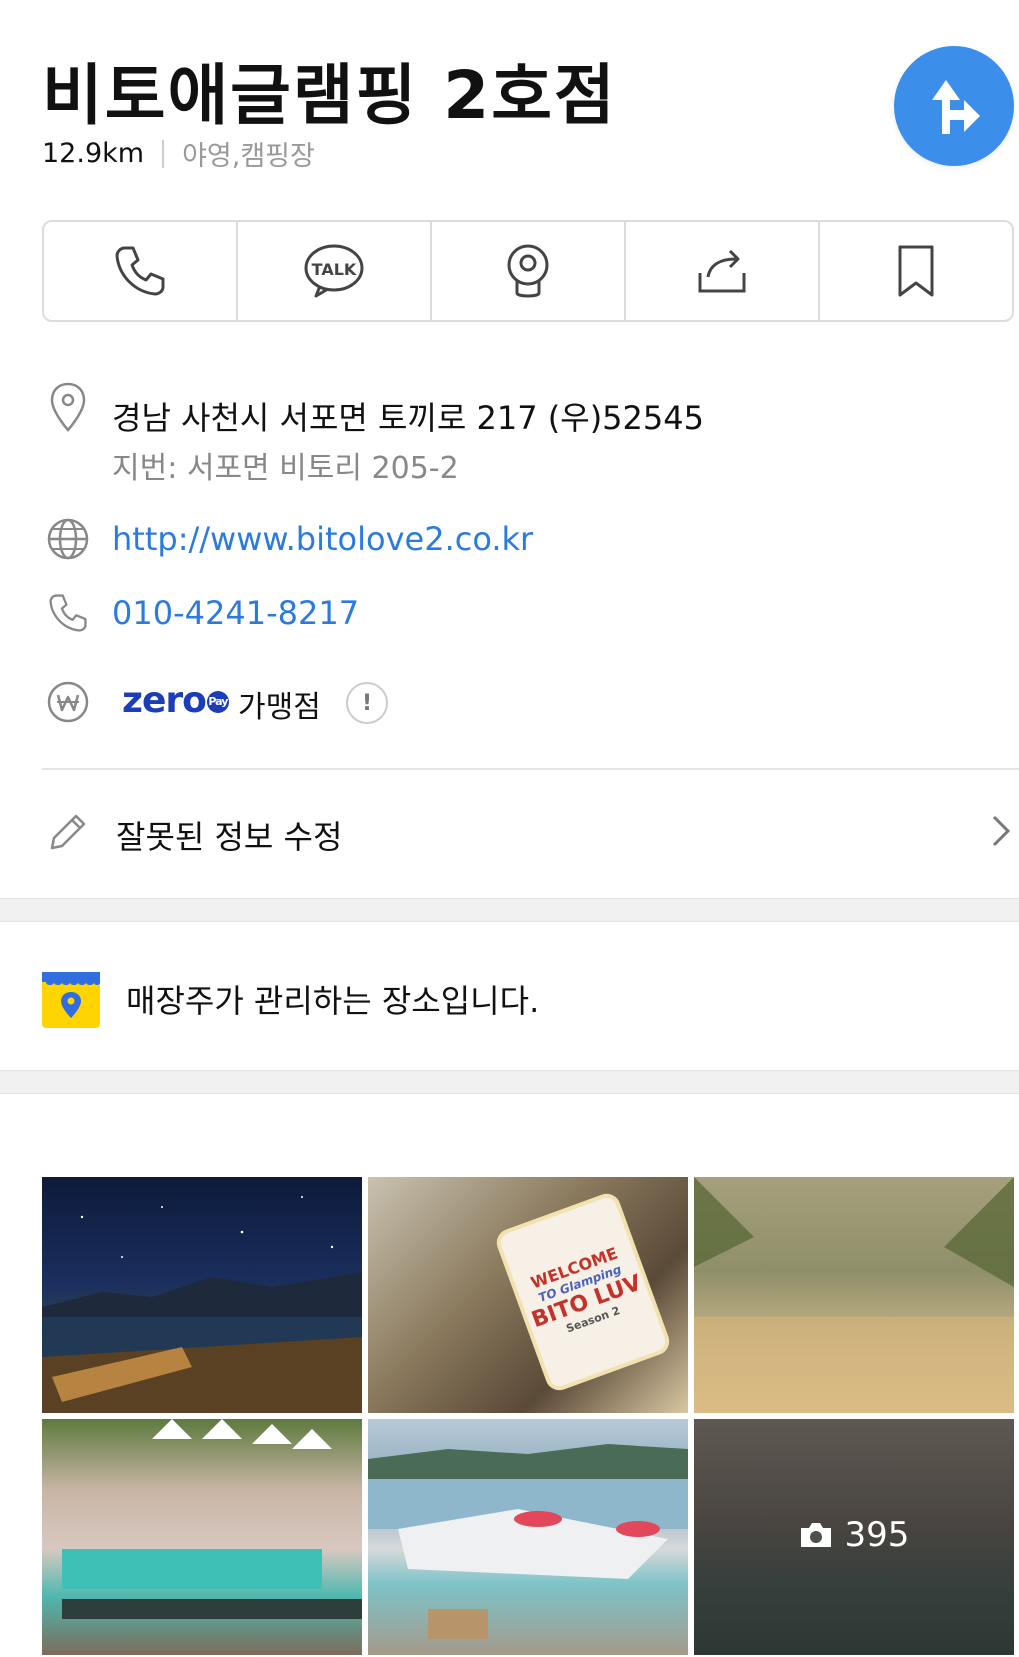 The image size is (1019, 1657). What do you see at coordinates (285, 468) in the screenshot?
I see `jibun-address-text: 지번: 서포면 비토리 205-2` at bounding box center [285, 468].